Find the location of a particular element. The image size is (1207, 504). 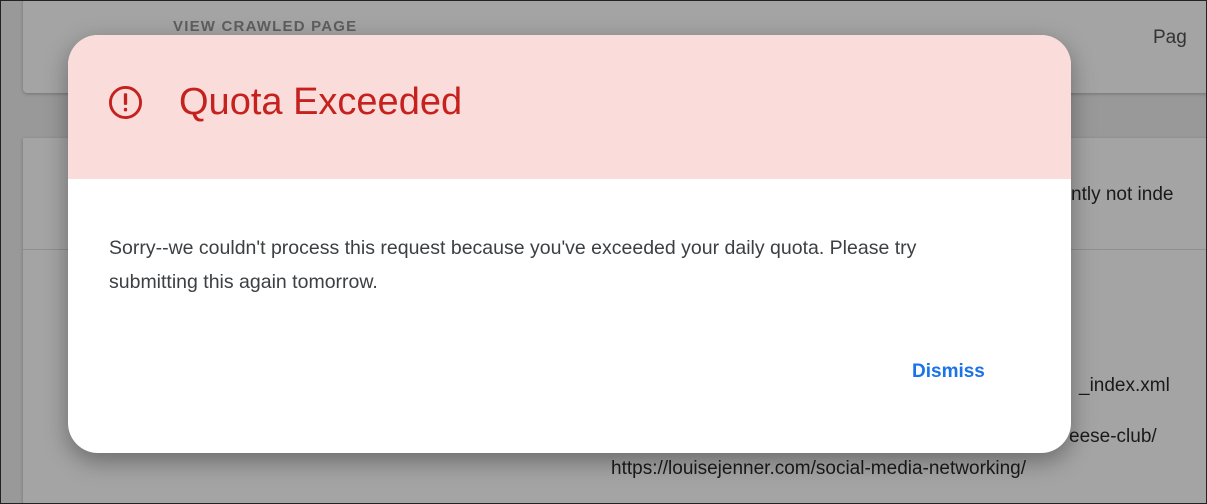

view-crawled-page-button: VIEW CRAWLED PAGE is located at coordinates (265, 26).